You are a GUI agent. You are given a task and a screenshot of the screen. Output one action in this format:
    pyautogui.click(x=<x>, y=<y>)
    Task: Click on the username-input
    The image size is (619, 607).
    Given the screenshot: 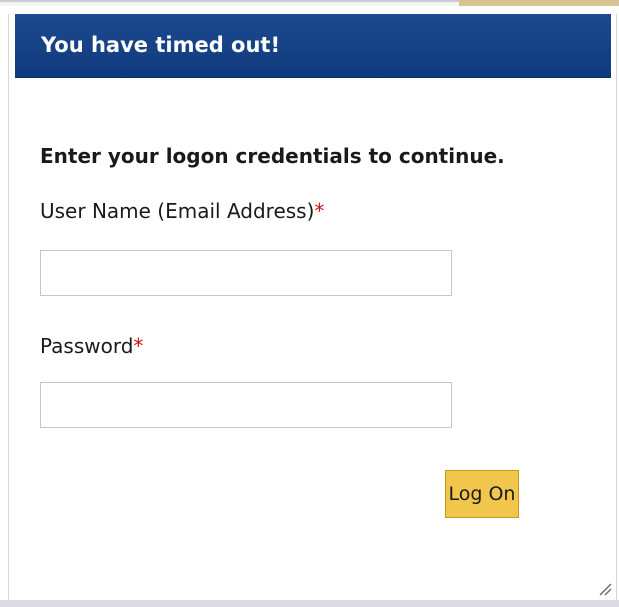 What is the action you would take?
    pyautogui.click(x=246, y=273)
    